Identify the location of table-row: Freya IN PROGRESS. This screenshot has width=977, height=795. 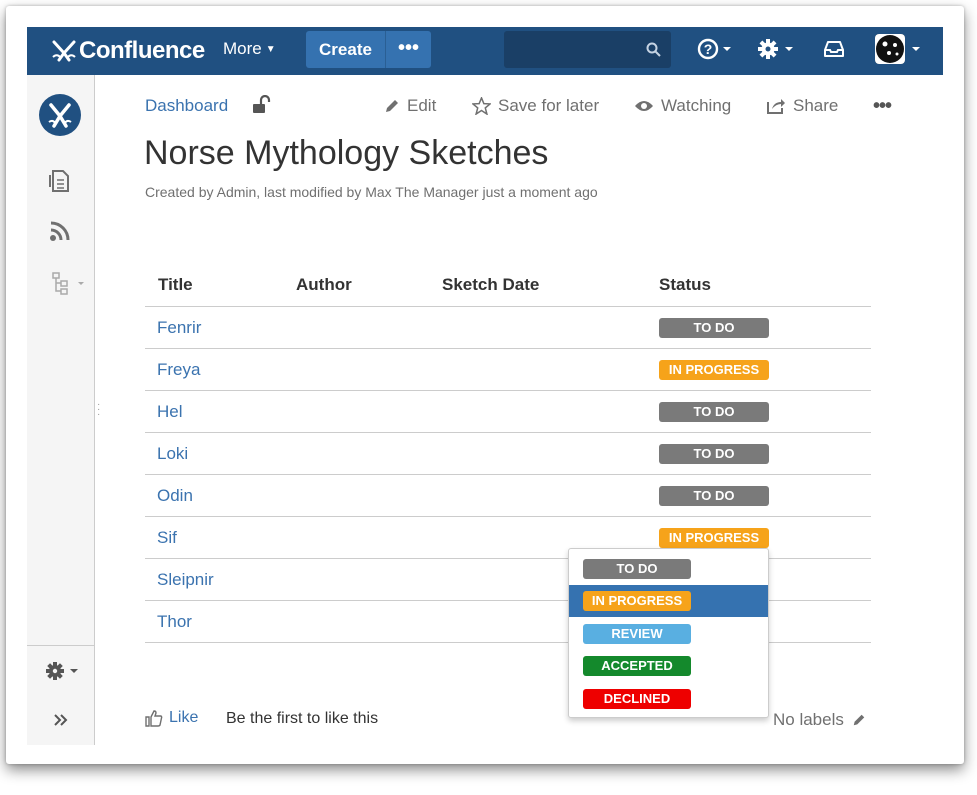
(508, 369).